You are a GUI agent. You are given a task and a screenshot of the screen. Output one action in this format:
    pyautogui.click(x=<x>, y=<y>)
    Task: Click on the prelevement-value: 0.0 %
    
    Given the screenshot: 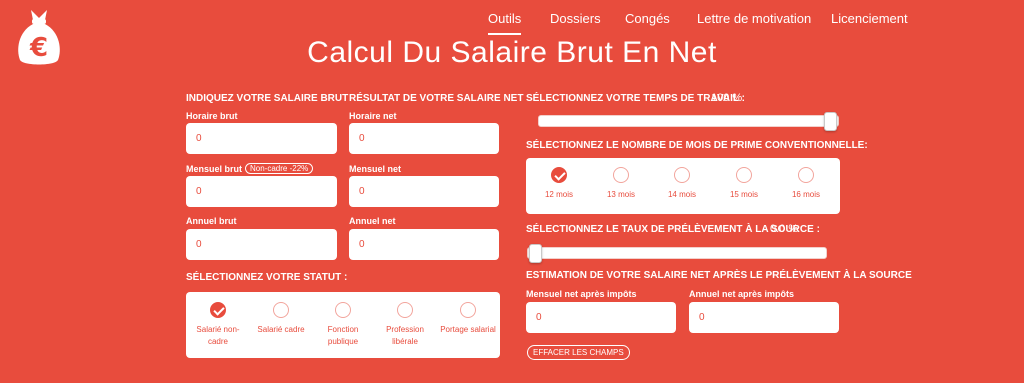 What is the action you would take?
    pyautogui.click(x=784, y=229)
    